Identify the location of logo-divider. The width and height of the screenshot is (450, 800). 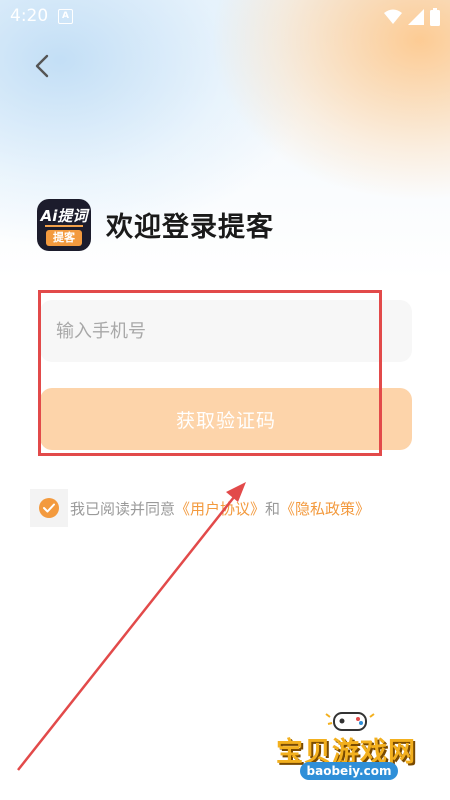
(64, 226).